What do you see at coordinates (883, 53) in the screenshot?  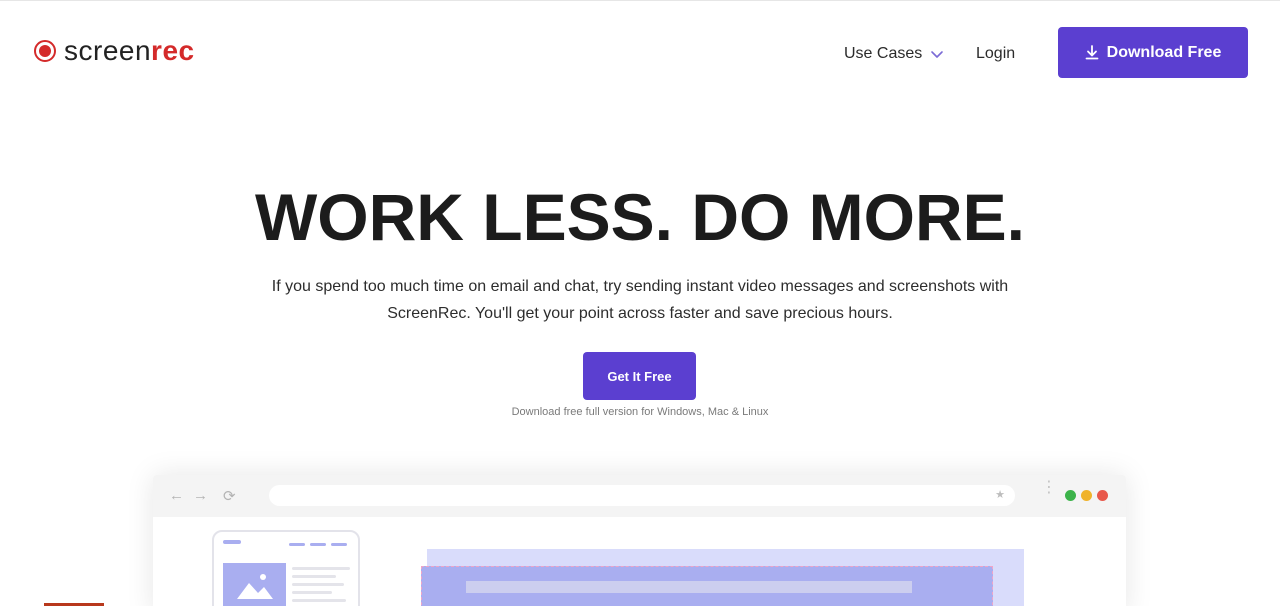 I see `nav-use-cases-label: Use Cases` at bounding box center [883, 53].